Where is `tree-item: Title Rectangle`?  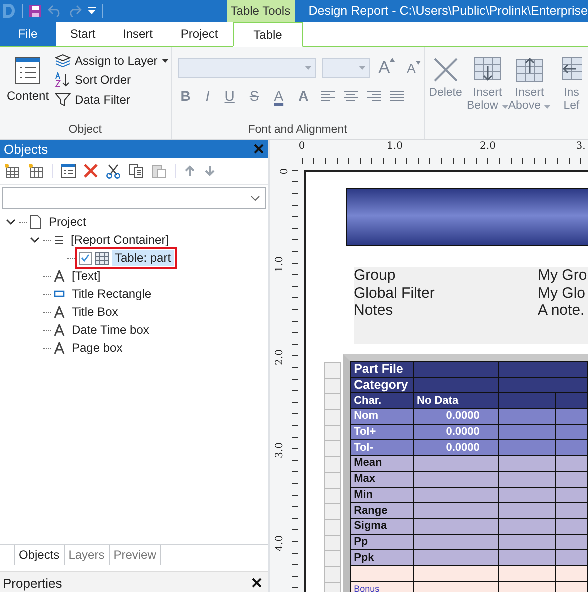
tree-item: Title Rectangle is located at coordinates (112, 294).